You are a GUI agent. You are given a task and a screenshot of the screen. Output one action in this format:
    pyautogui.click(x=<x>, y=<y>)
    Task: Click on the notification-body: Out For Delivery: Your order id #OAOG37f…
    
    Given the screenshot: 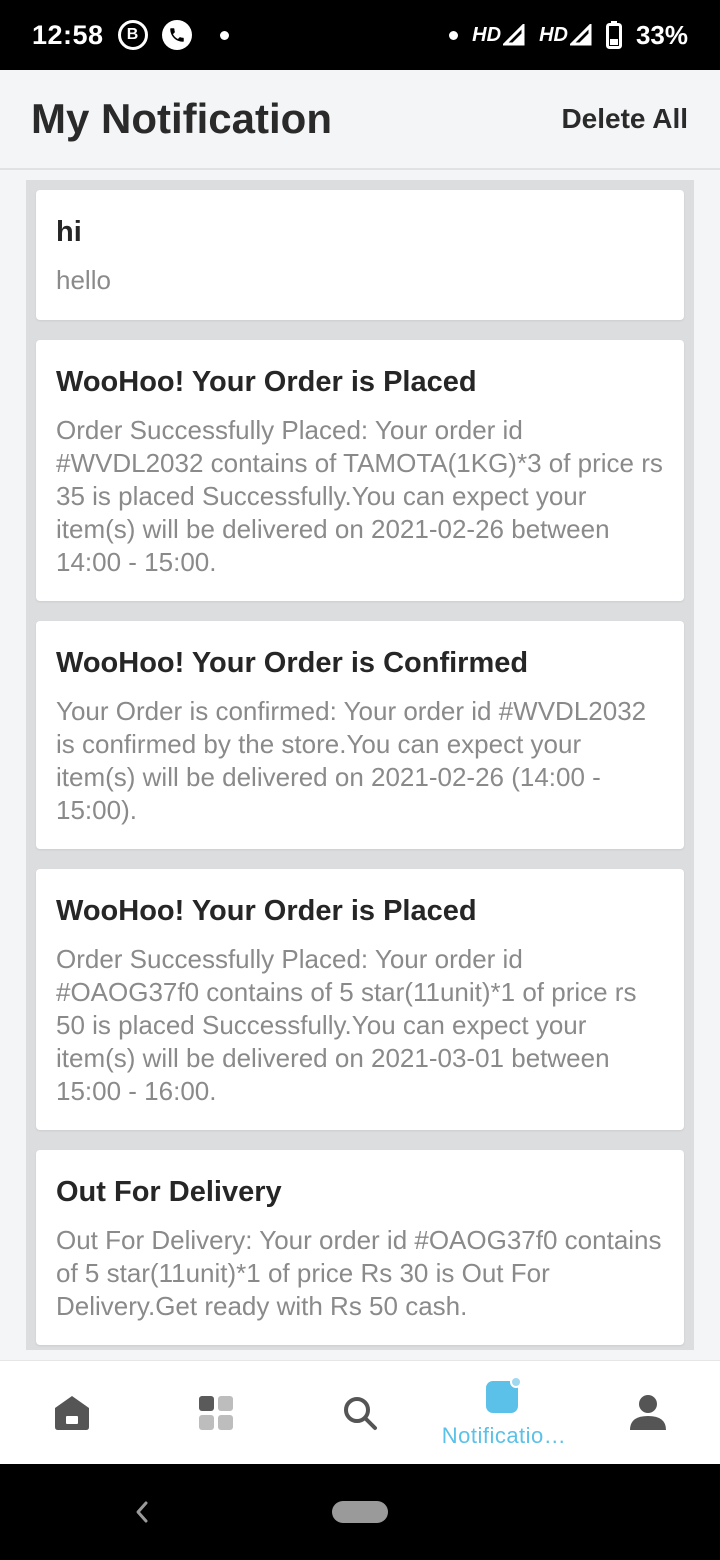 What is the action you would take?
    pyautogui.click(x=359, y=1273)
    